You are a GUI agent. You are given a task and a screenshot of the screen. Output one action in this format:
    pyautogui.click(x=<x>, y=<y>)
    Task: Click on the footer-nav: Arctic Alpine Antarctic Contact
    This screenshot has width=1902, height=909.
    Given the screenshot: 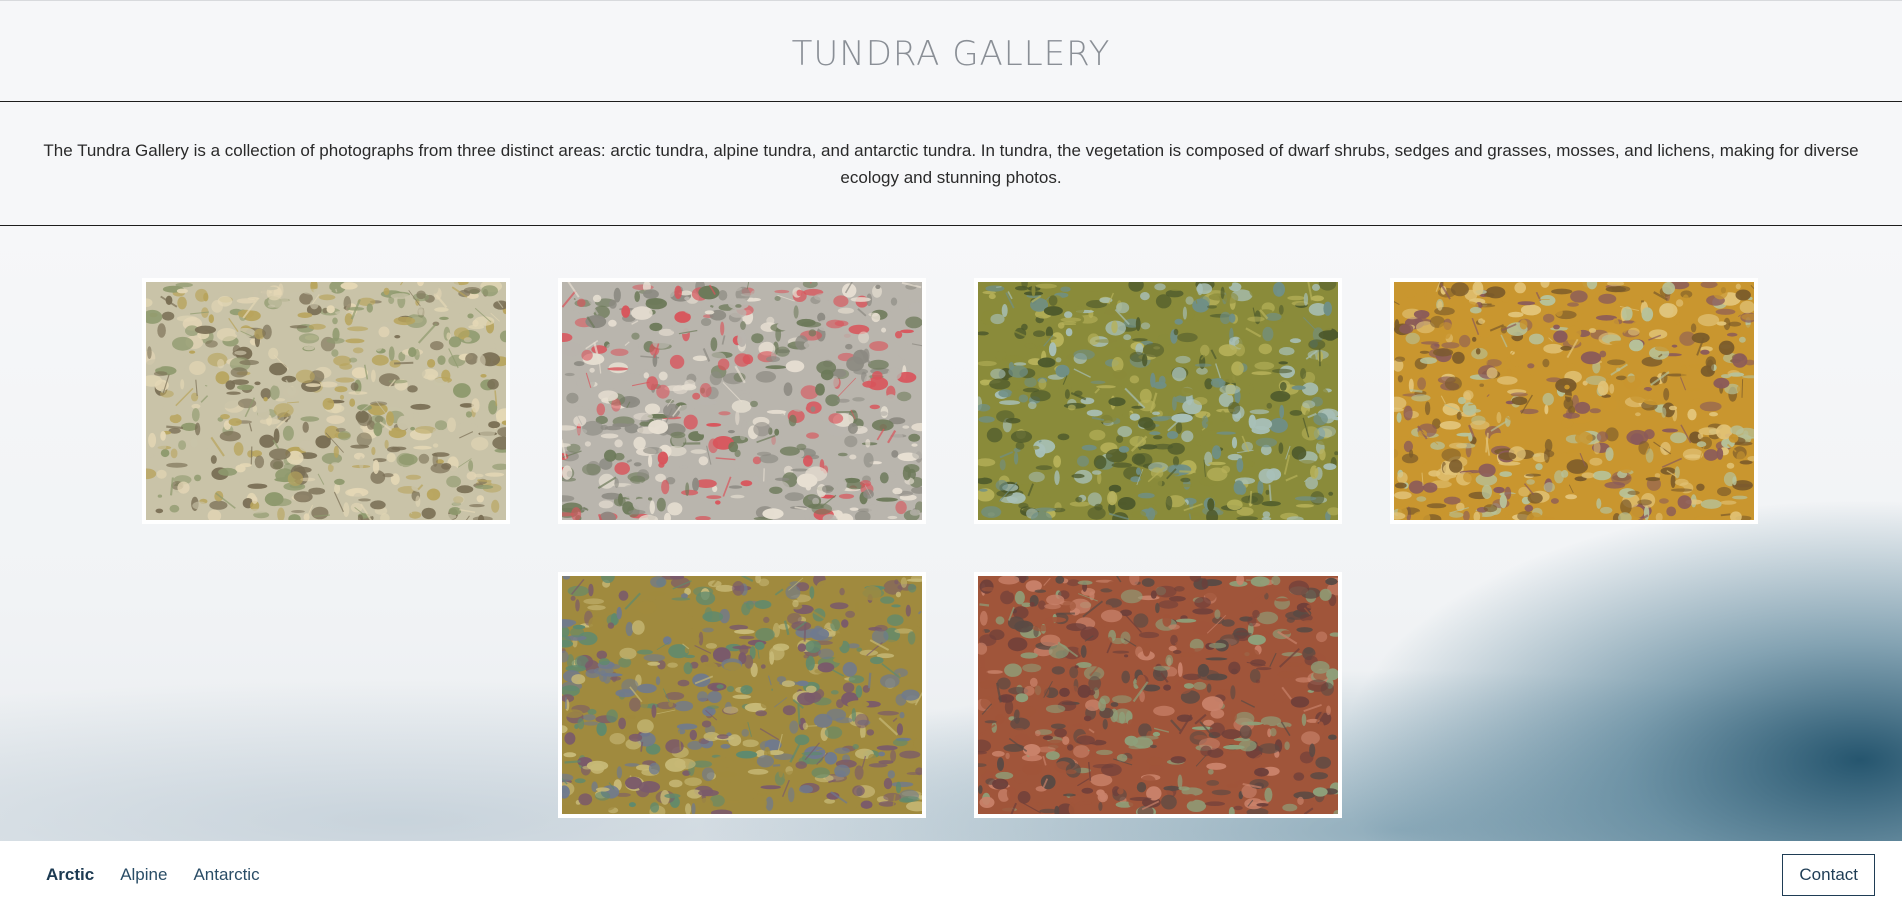 What is the action you would take?
    pyautogui.click(x=951, y=875)
    